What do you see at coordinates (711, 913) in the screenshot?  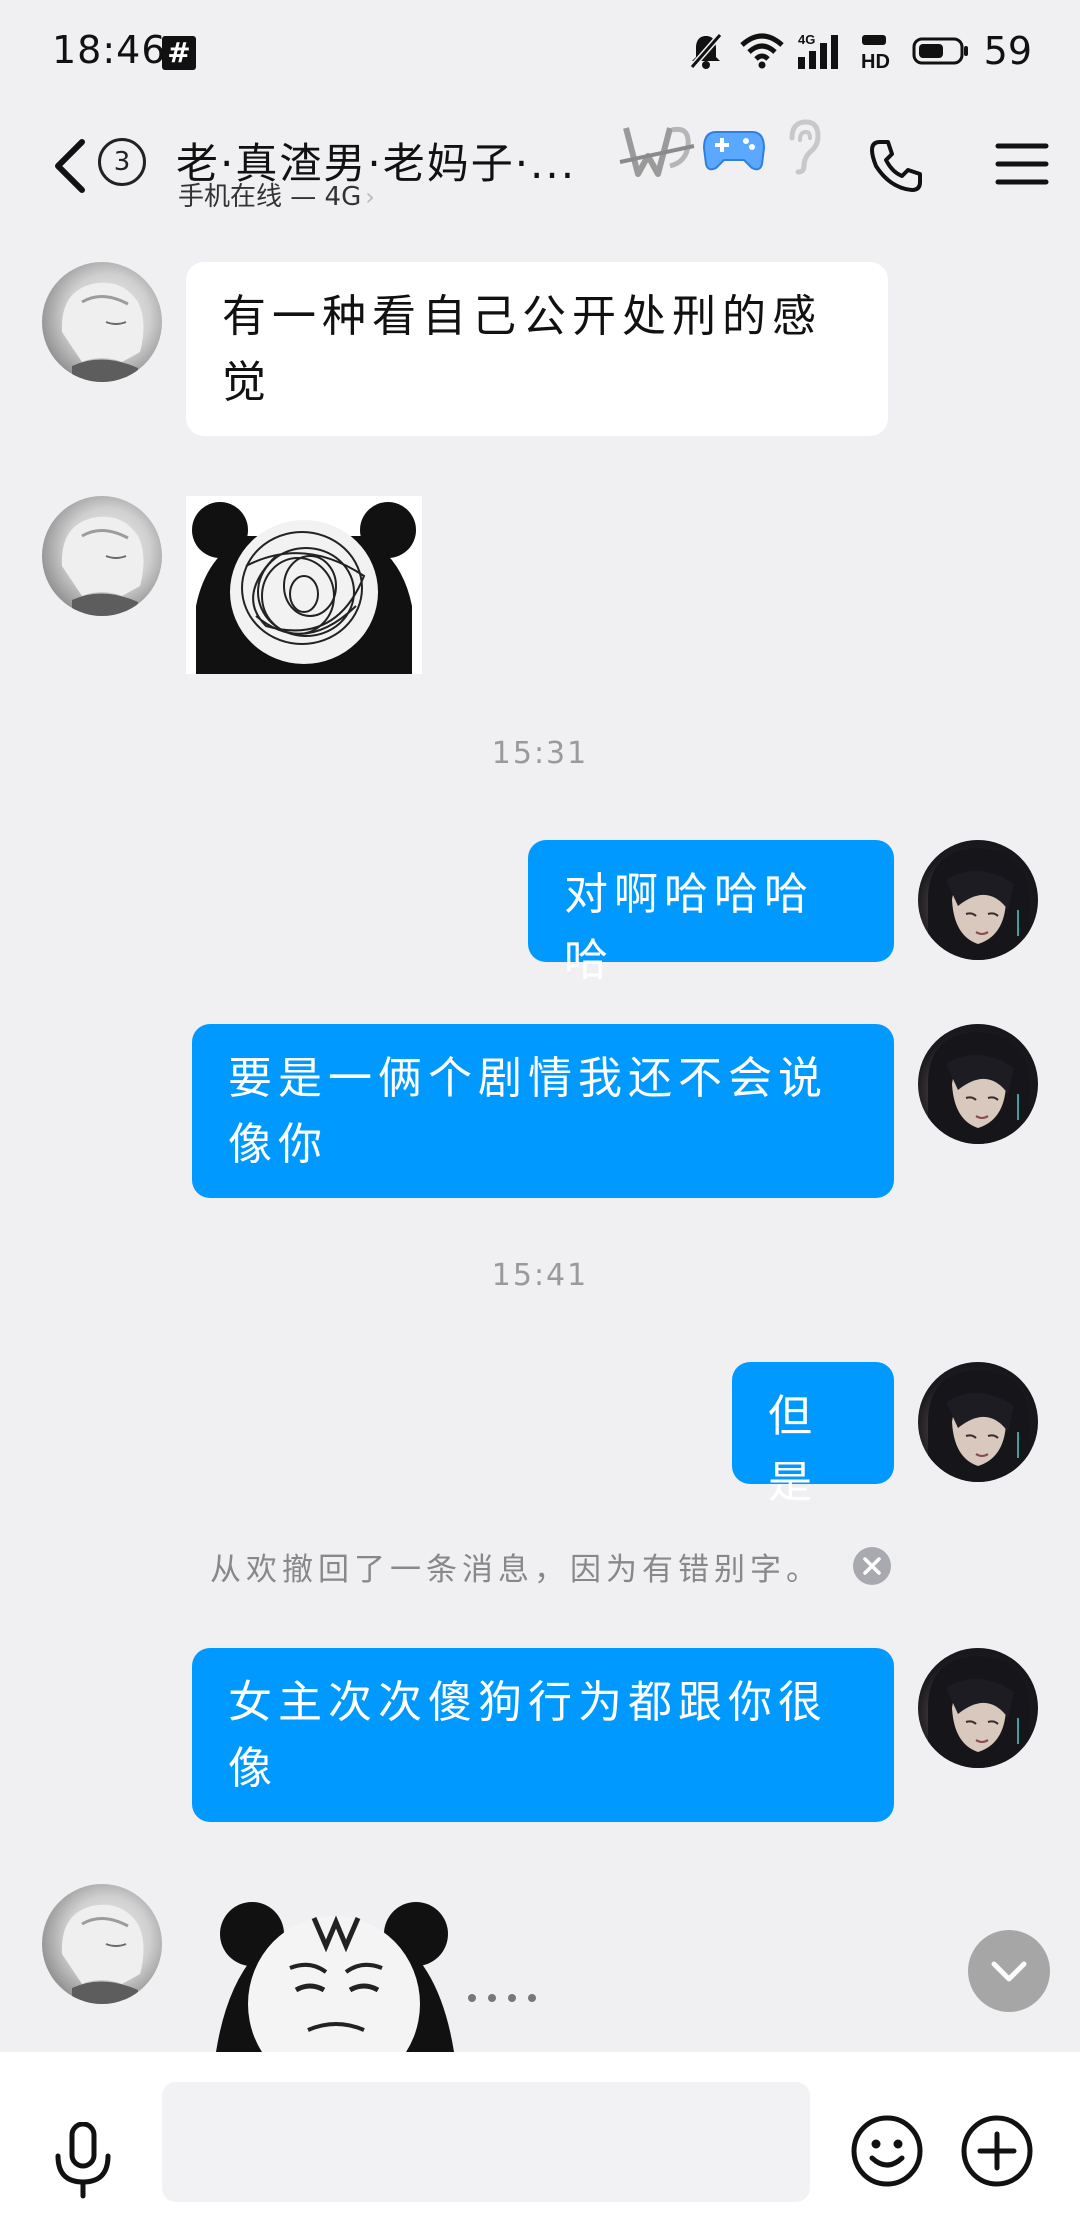 I see `message-bubble-outgoing: 对啊哈哈哈哈` at bounding box center [711, 913].